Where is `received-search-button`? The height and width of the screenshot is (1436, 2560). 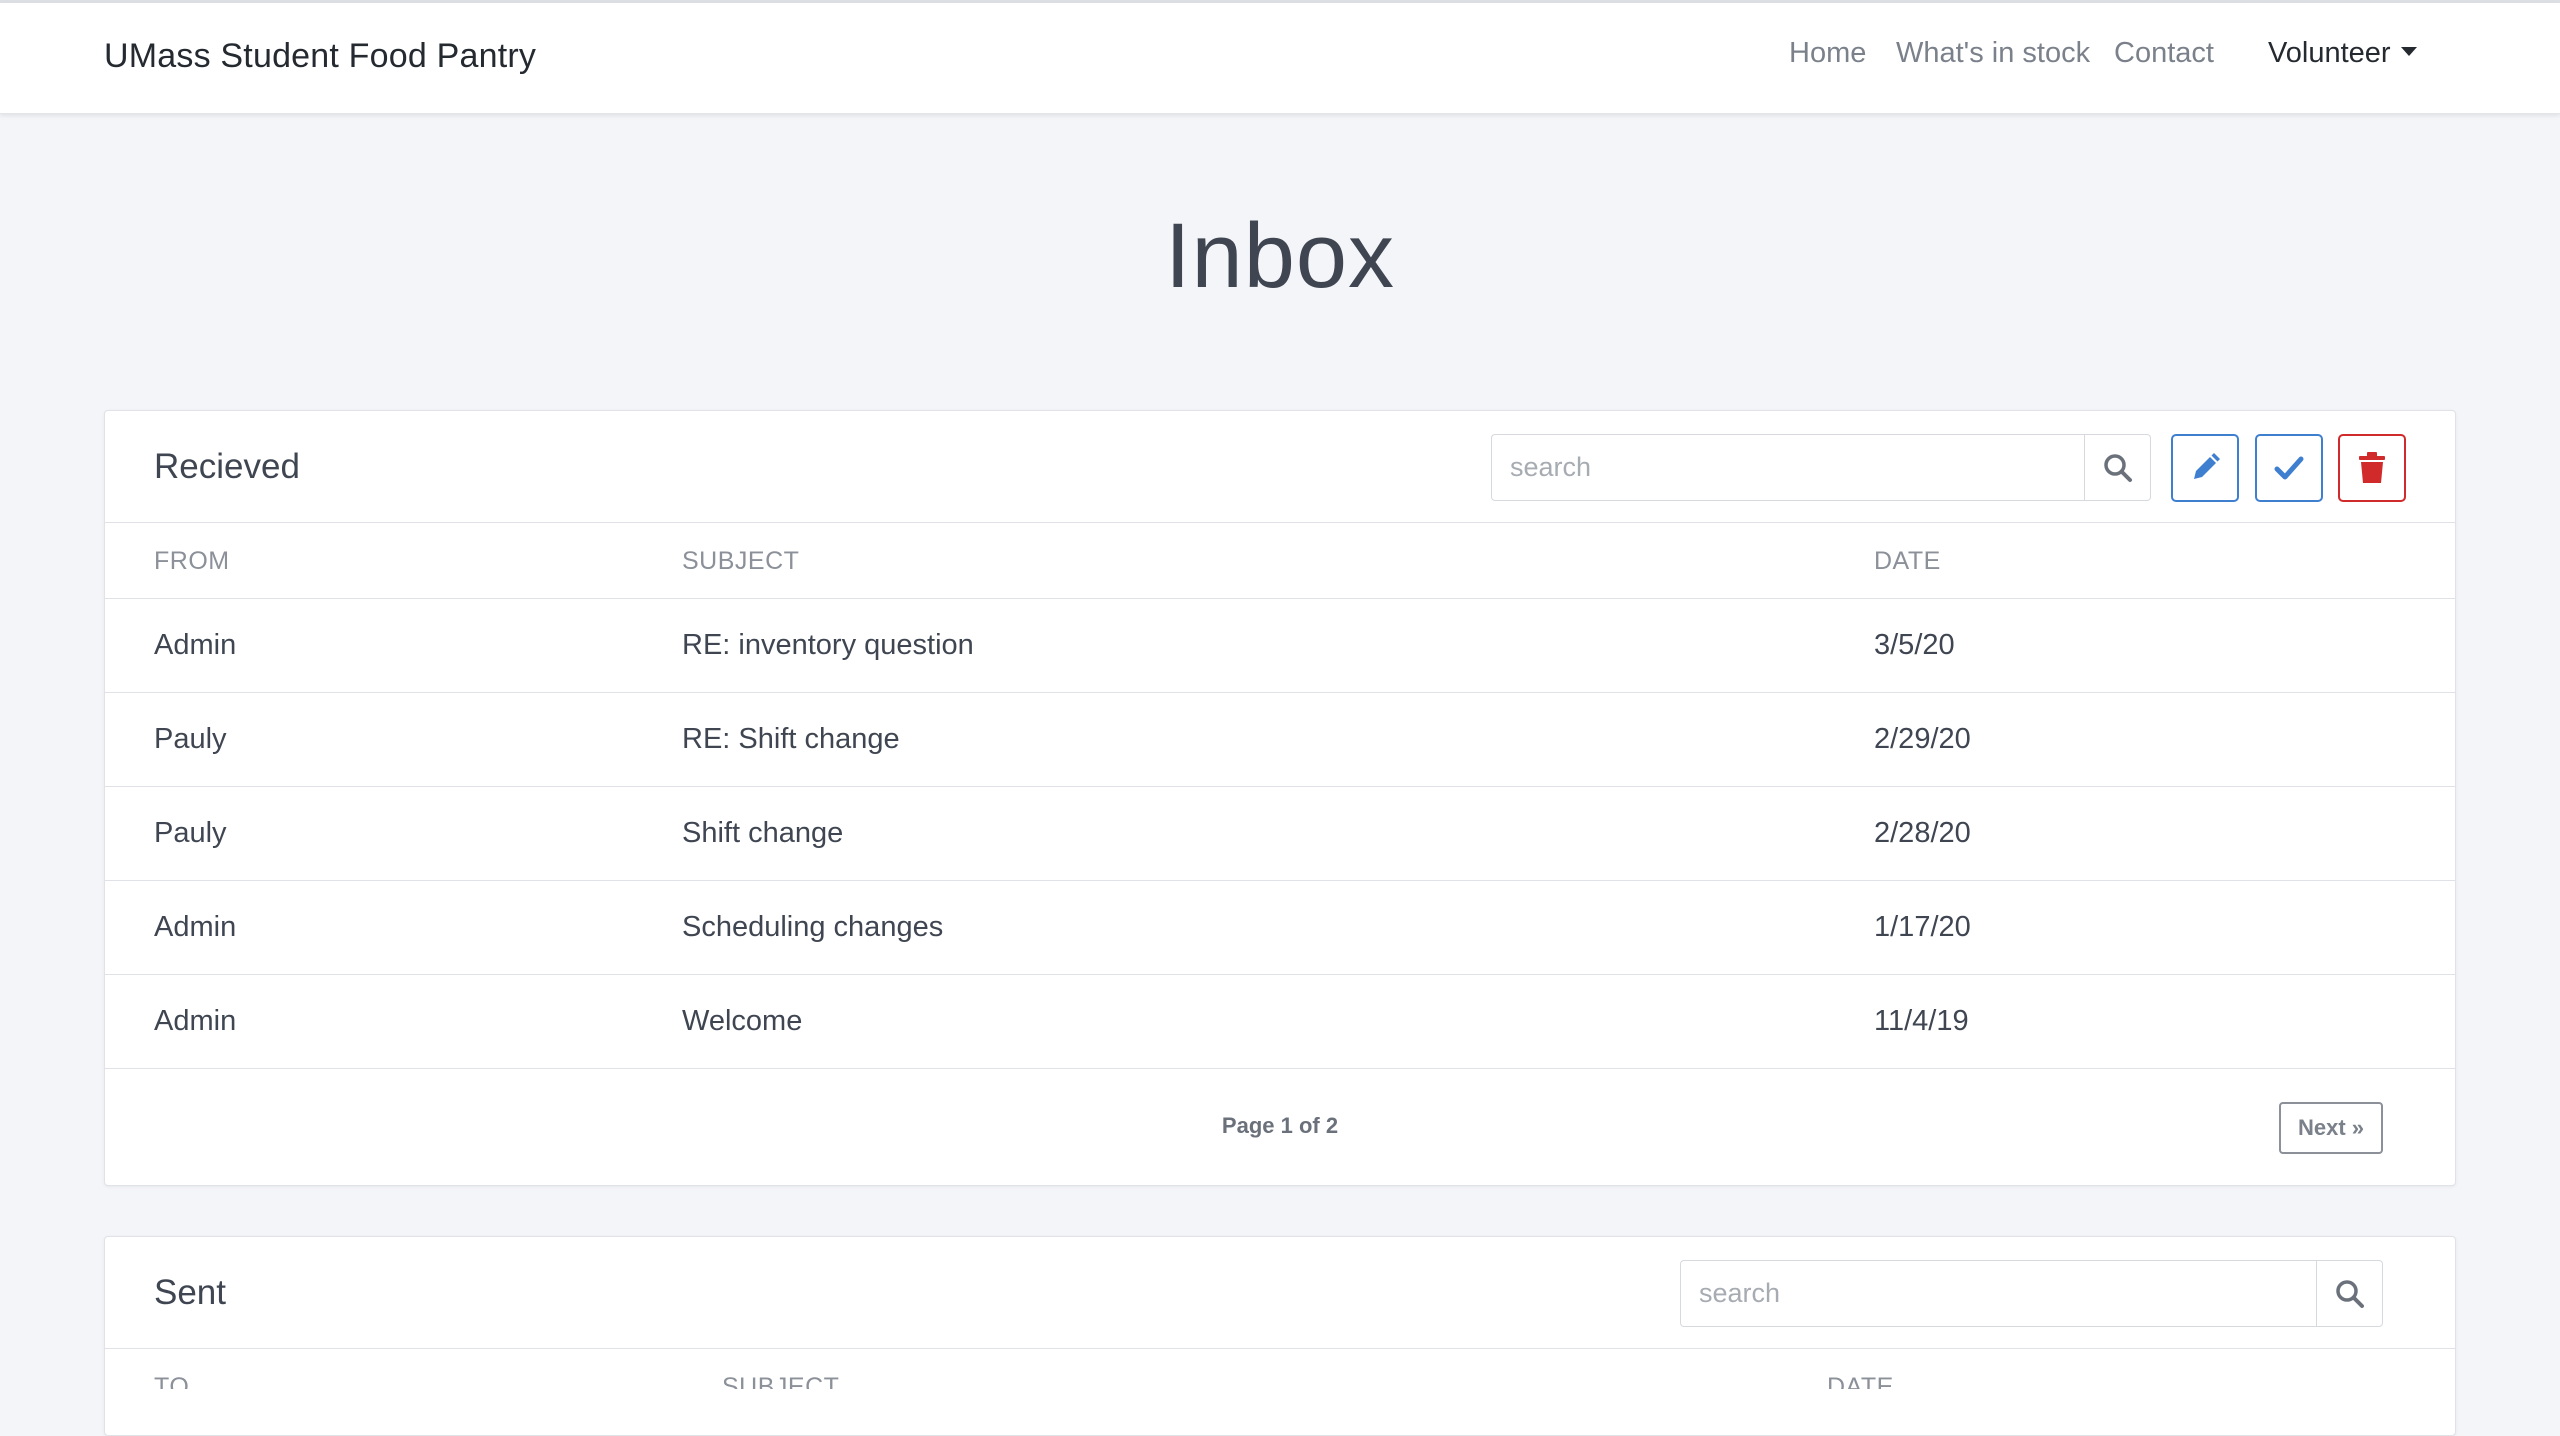 received-search-button is located at coordinates (2117, 467).